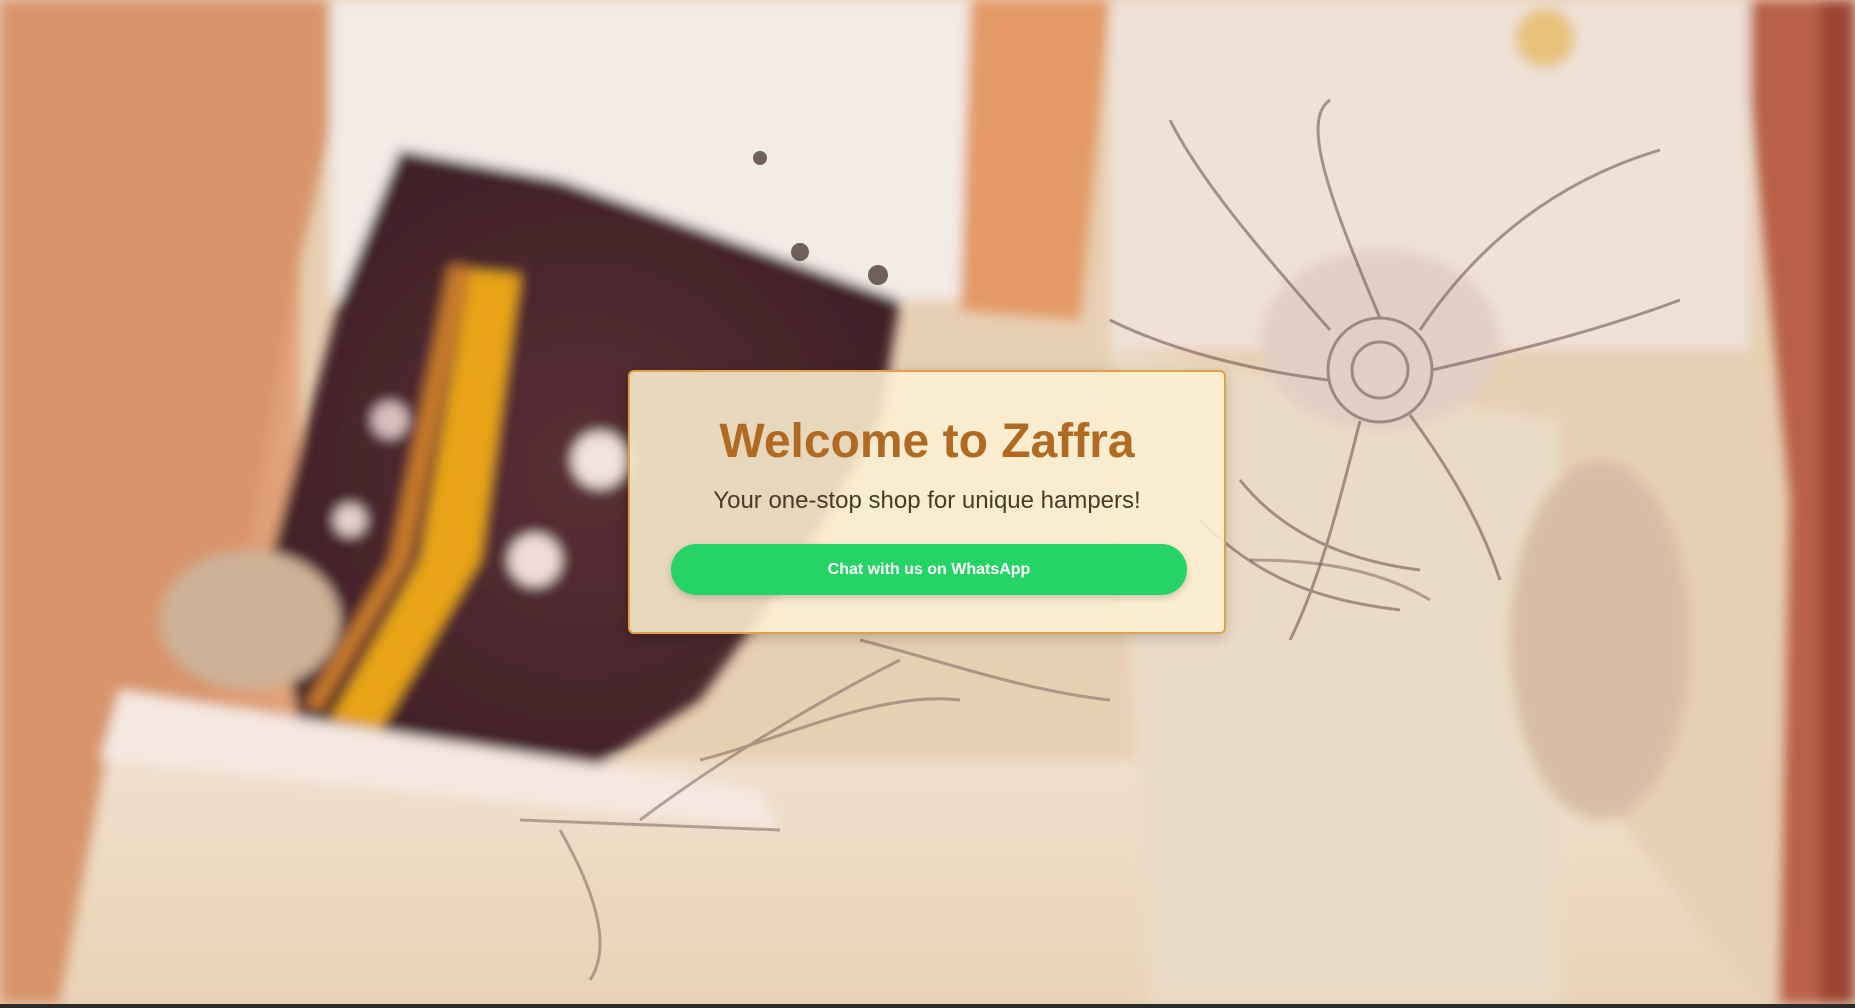  I want to click on welcome-title: Welcome to Zaffra, so click(927, 441).